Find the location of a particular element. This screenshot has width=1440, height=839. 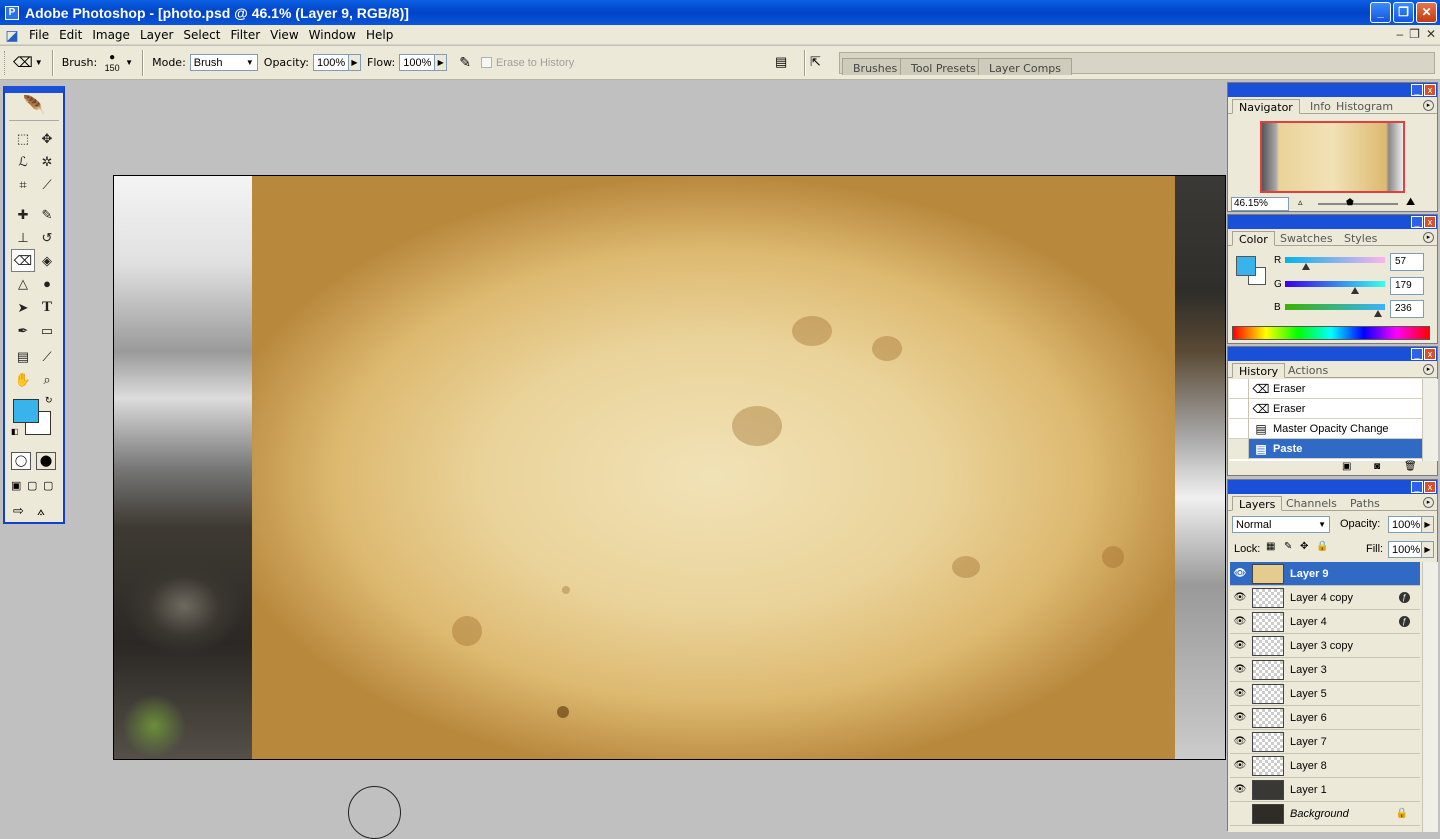

history-brush-tool-icon: ↺ is located at coordinates (47, 237).